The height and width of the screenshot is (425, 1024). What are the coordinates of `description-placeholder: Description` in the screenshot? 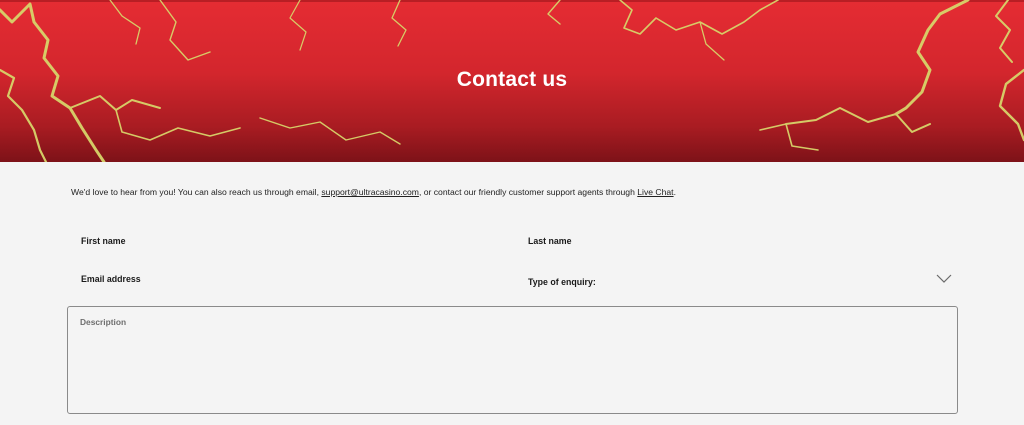 It's located at (103, 322).